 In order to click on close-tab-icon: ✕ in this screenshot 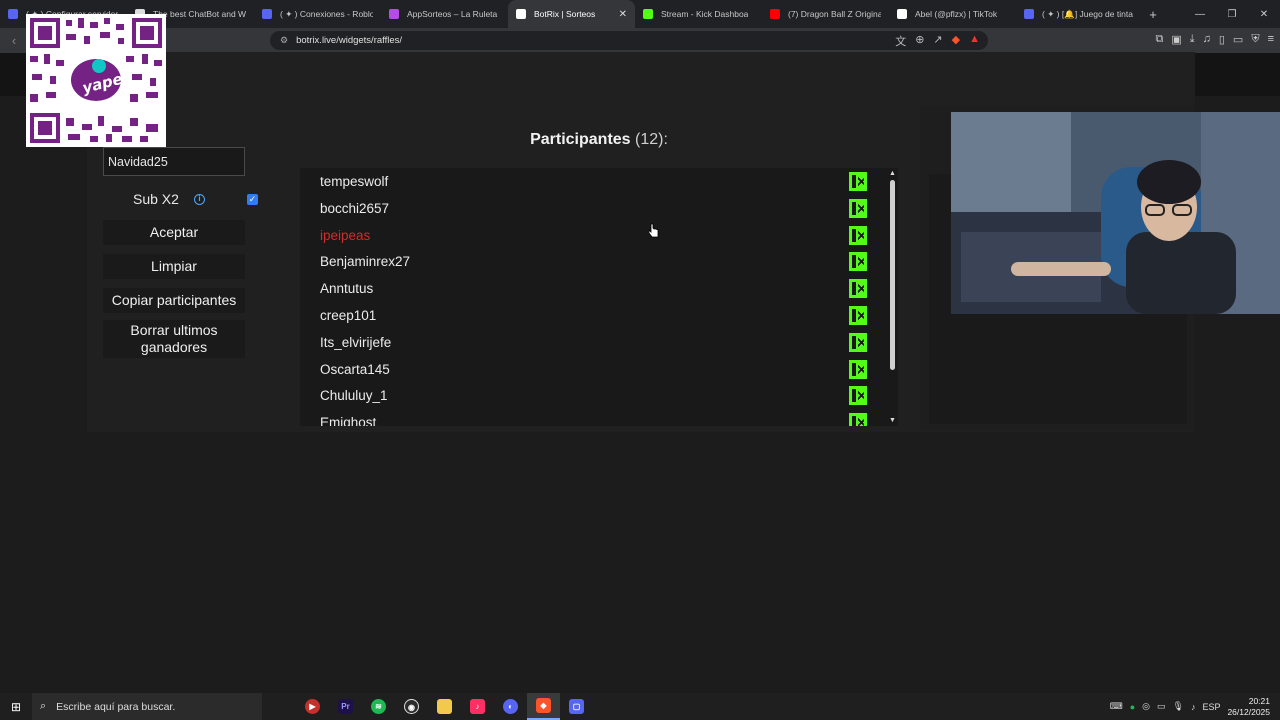, I will do `click(623, 14)`.